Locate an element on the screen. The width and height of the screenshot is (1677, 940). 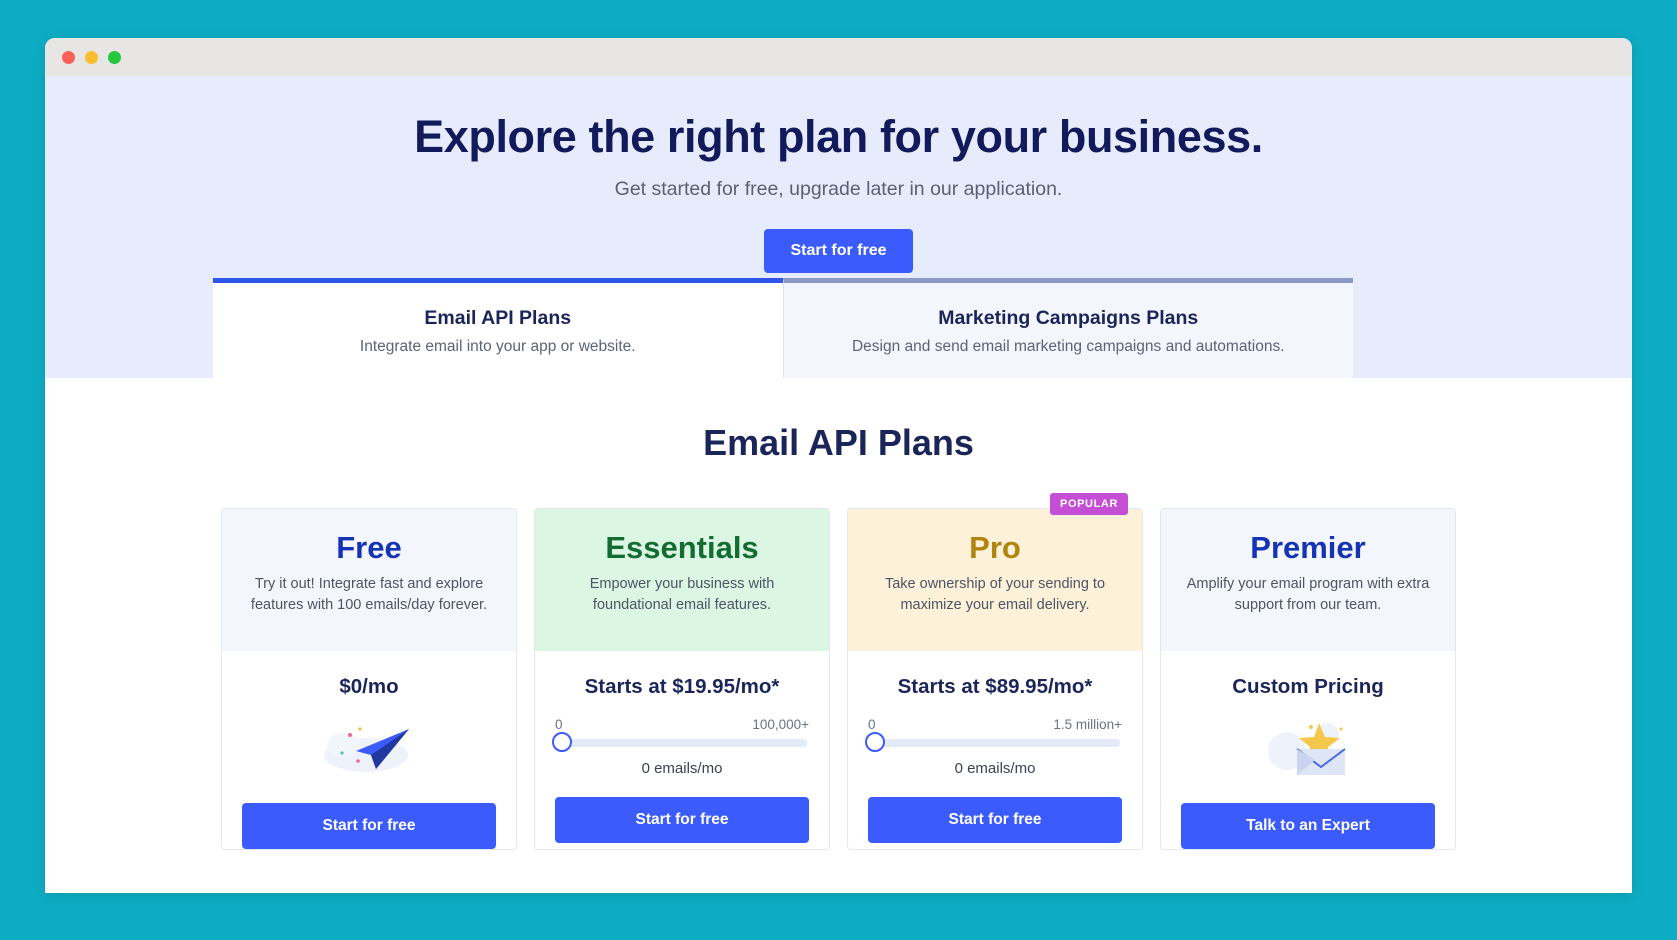
card-cta-button: Talk to an Expert is located at coordinates (1308, 826).